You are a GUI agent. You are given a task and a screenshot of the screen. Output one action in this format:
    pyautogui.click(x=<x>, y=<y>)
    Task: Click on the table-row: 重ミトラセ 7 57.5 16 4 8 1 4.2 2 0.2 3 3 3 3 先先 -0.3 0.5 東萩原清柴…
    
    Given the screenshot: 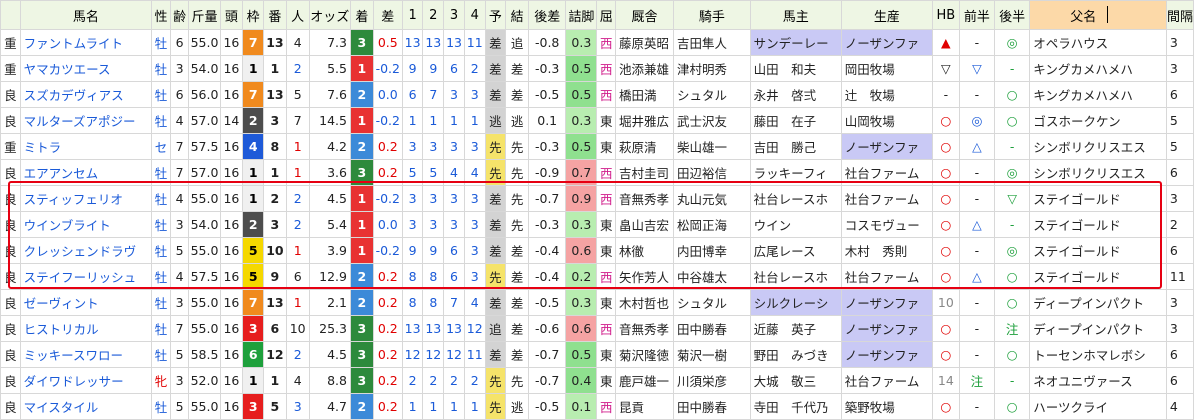 What is the action you would take?
    pyautogui.click(x=597, y=146)
    